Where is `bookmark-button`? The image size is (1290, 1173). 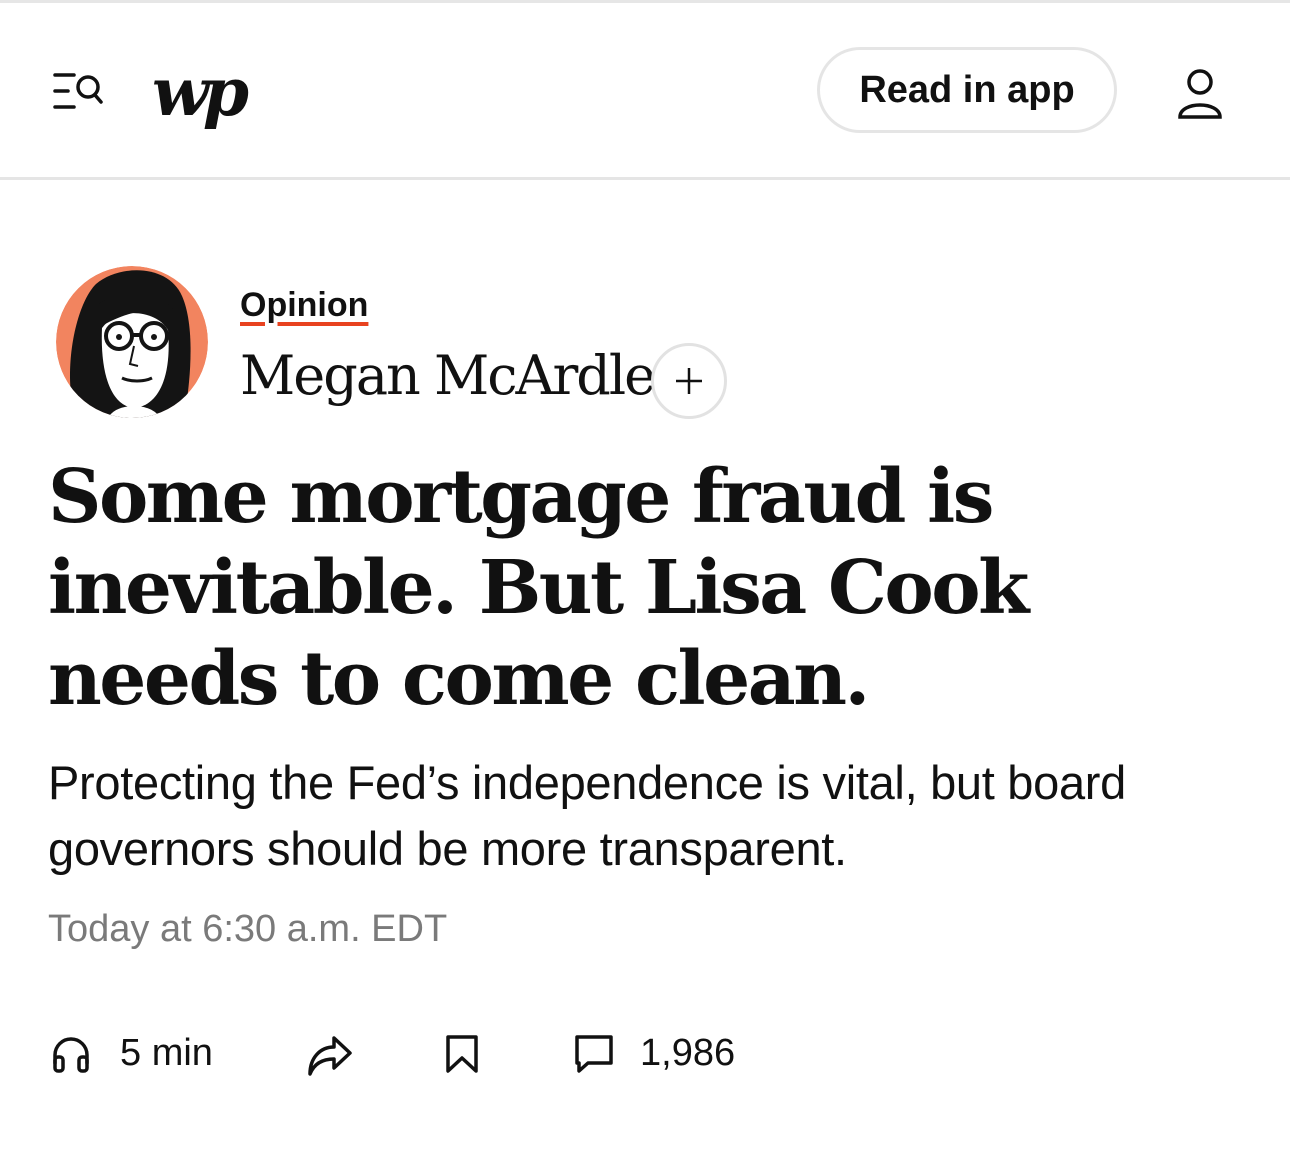 bookmark-button is located at coordinates (462, 1054).